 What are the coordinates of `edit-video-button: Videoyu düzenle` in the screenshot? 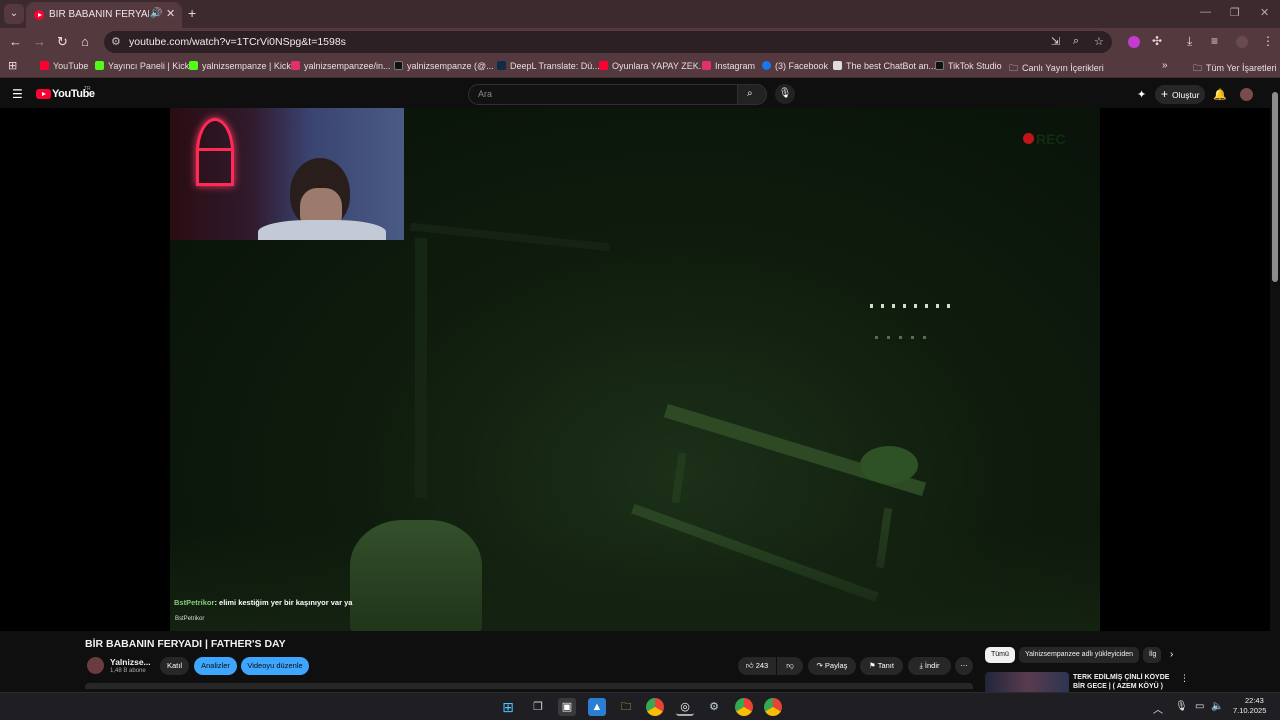 It's located at (275, 666).